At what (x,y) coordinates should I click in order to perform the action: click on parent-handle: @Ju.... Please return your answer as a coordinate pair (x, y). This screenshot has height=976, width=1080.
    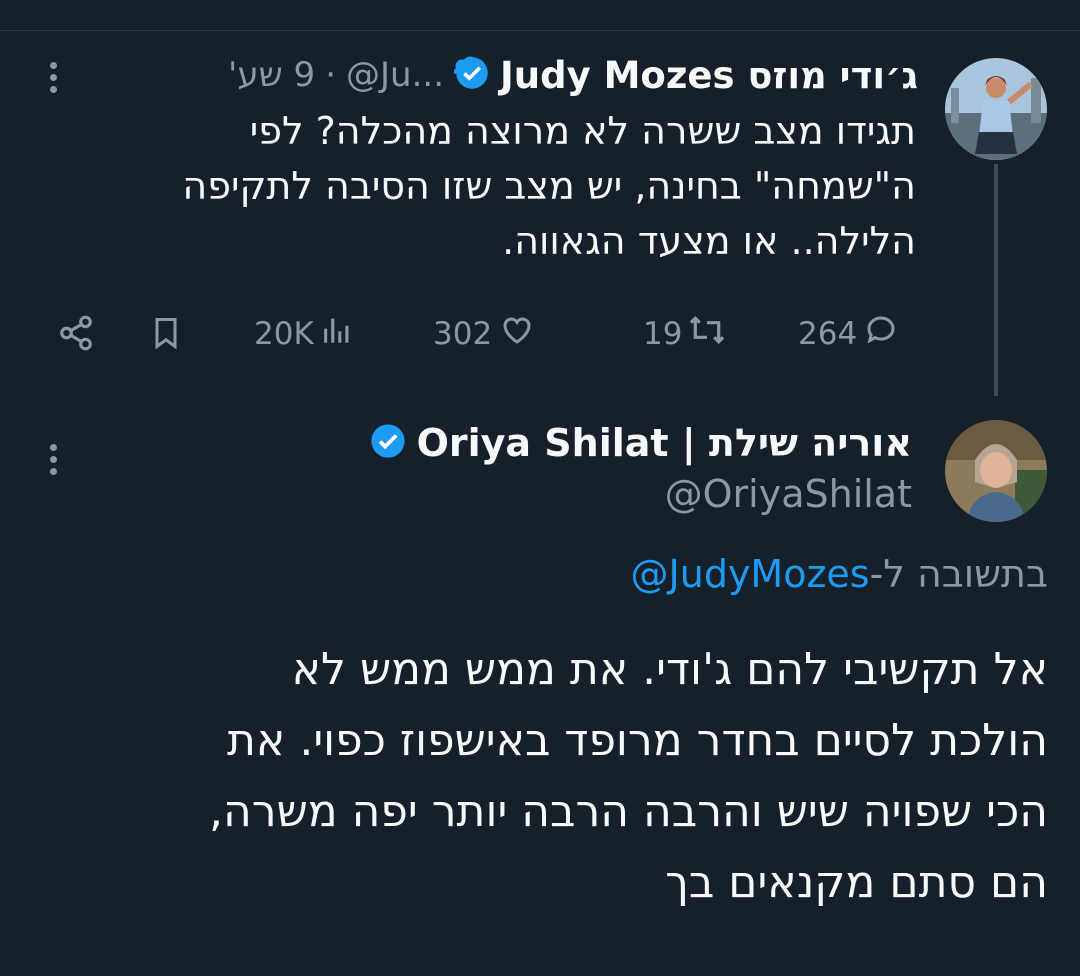
    Looking at the image, I should click on (395, 75).